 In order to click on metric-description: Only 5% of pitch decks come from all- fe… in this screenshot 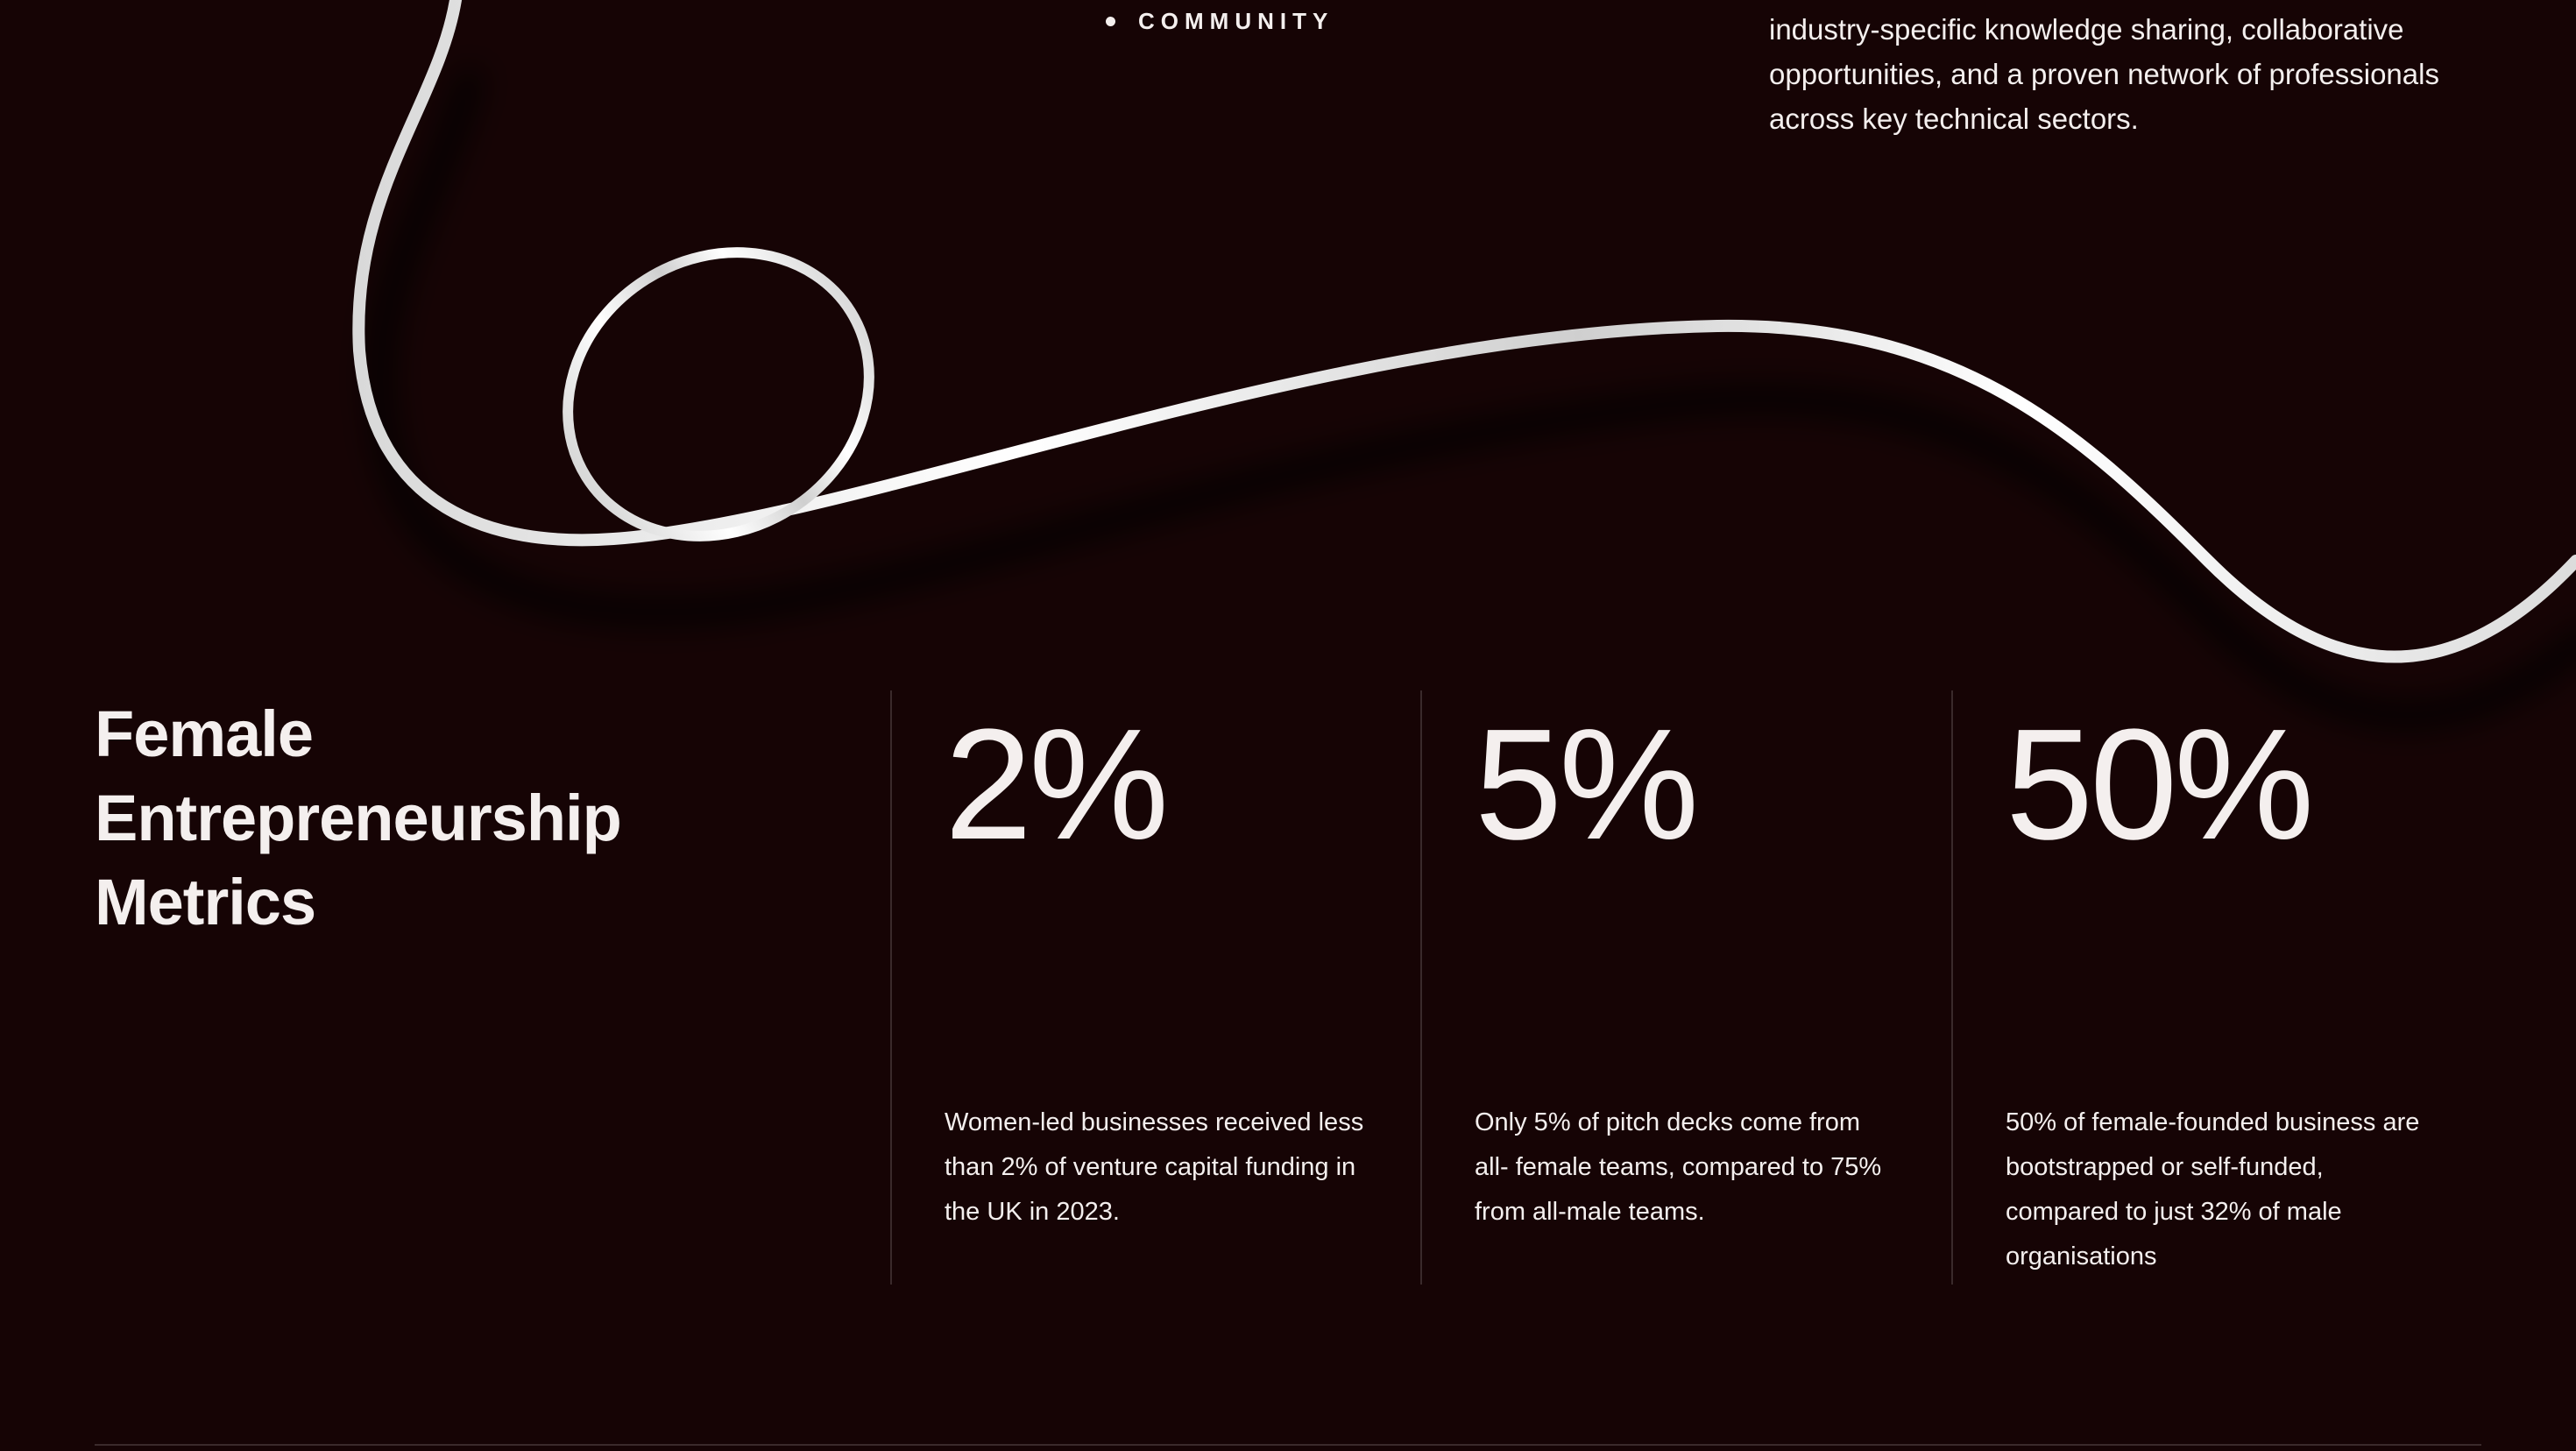, I will do `click(1711, 1168)`.